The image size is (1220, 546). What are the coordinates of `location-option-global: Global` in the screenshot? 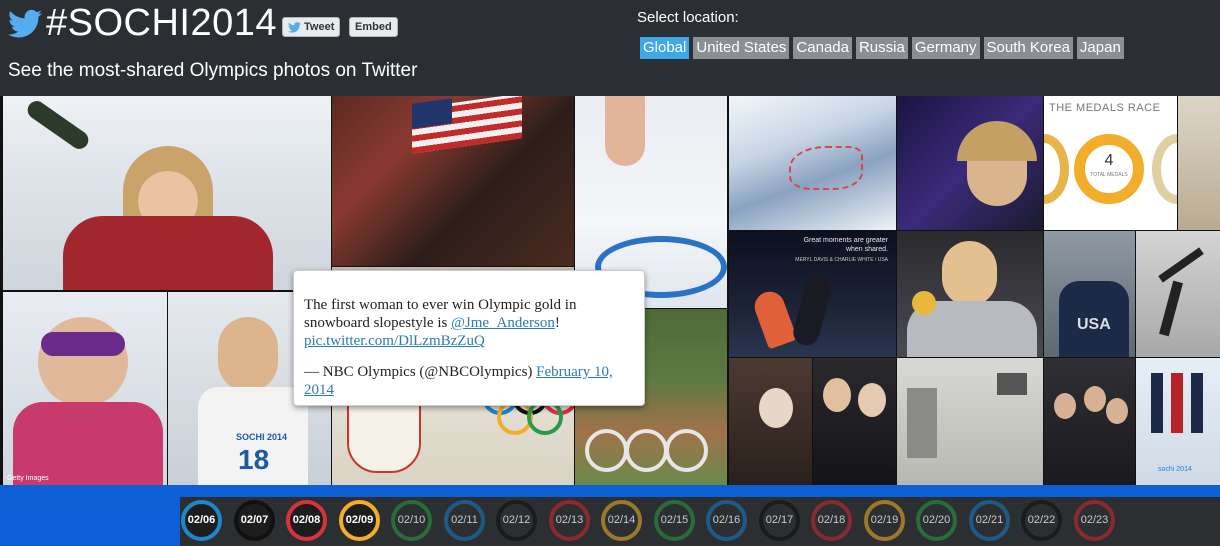 It's located at (665, 48).